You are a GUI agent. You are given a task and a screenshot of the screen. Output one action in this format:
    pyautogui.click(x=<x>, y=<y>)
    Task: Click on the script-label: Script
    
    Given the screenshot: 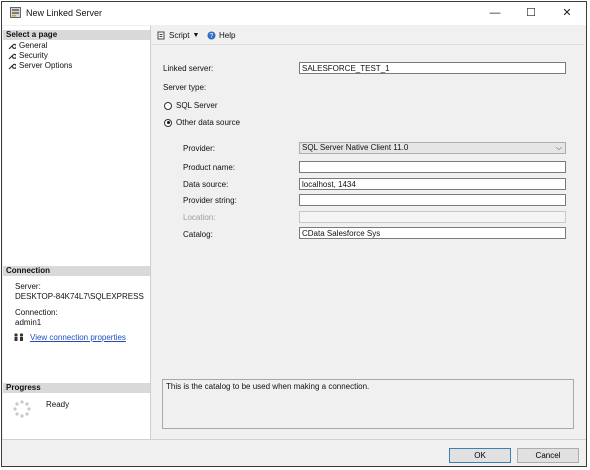 What is the action you would take?
    pyautogui.click(x=179, y=35)
    